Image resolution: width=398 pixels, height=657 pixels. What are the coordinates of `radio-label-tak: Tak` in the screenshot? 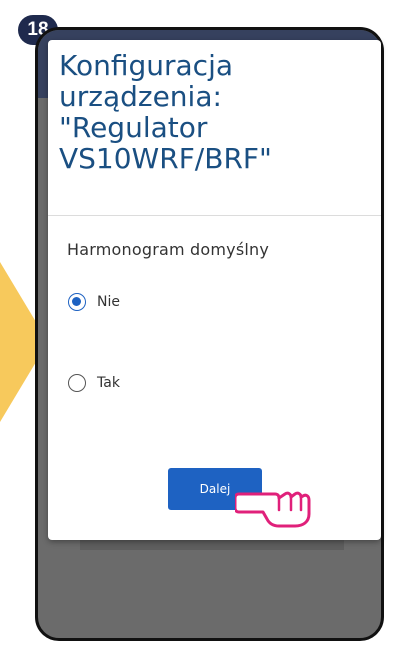 It's located at (108, 383).